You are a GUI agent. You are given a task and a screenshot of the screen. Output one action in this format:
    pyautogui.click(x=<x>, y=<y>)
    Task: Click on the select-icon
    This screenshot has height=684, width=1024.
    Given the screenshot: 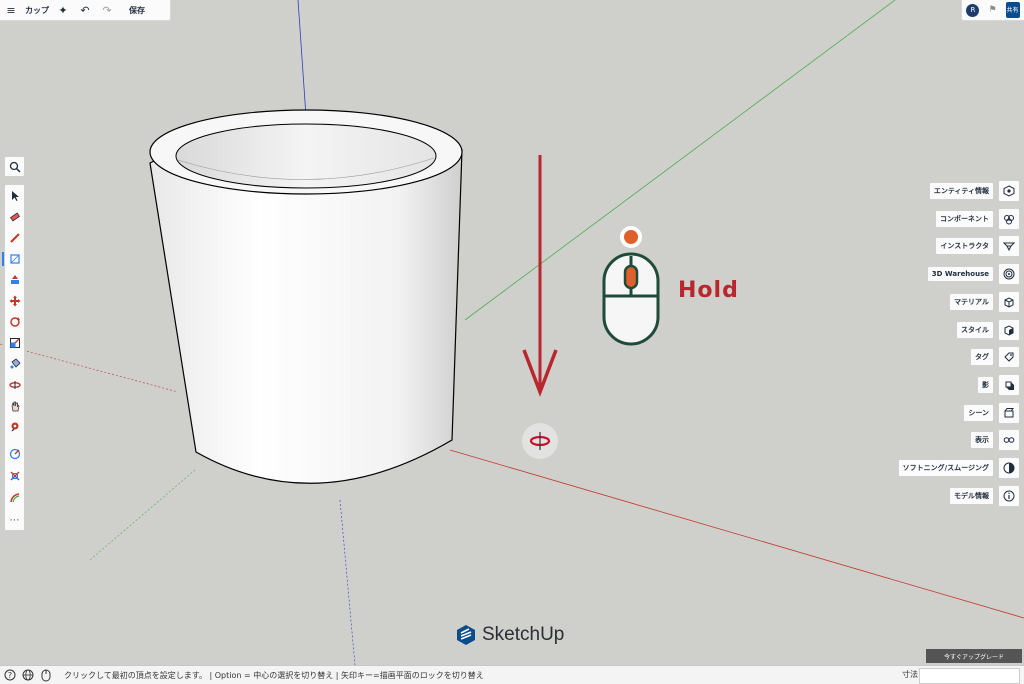 What is the action you would take?
    pyautogui.click(x=15, y=196)
    